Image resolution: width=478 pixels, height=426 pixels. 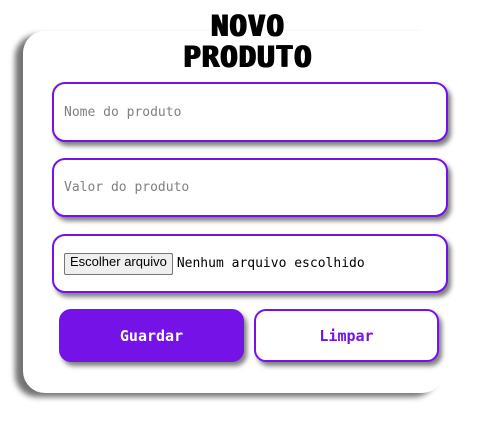 What do you see at coordinates (250, 112) in the screenshot?
I see `product-name-input` at bounding box center [250, 112].